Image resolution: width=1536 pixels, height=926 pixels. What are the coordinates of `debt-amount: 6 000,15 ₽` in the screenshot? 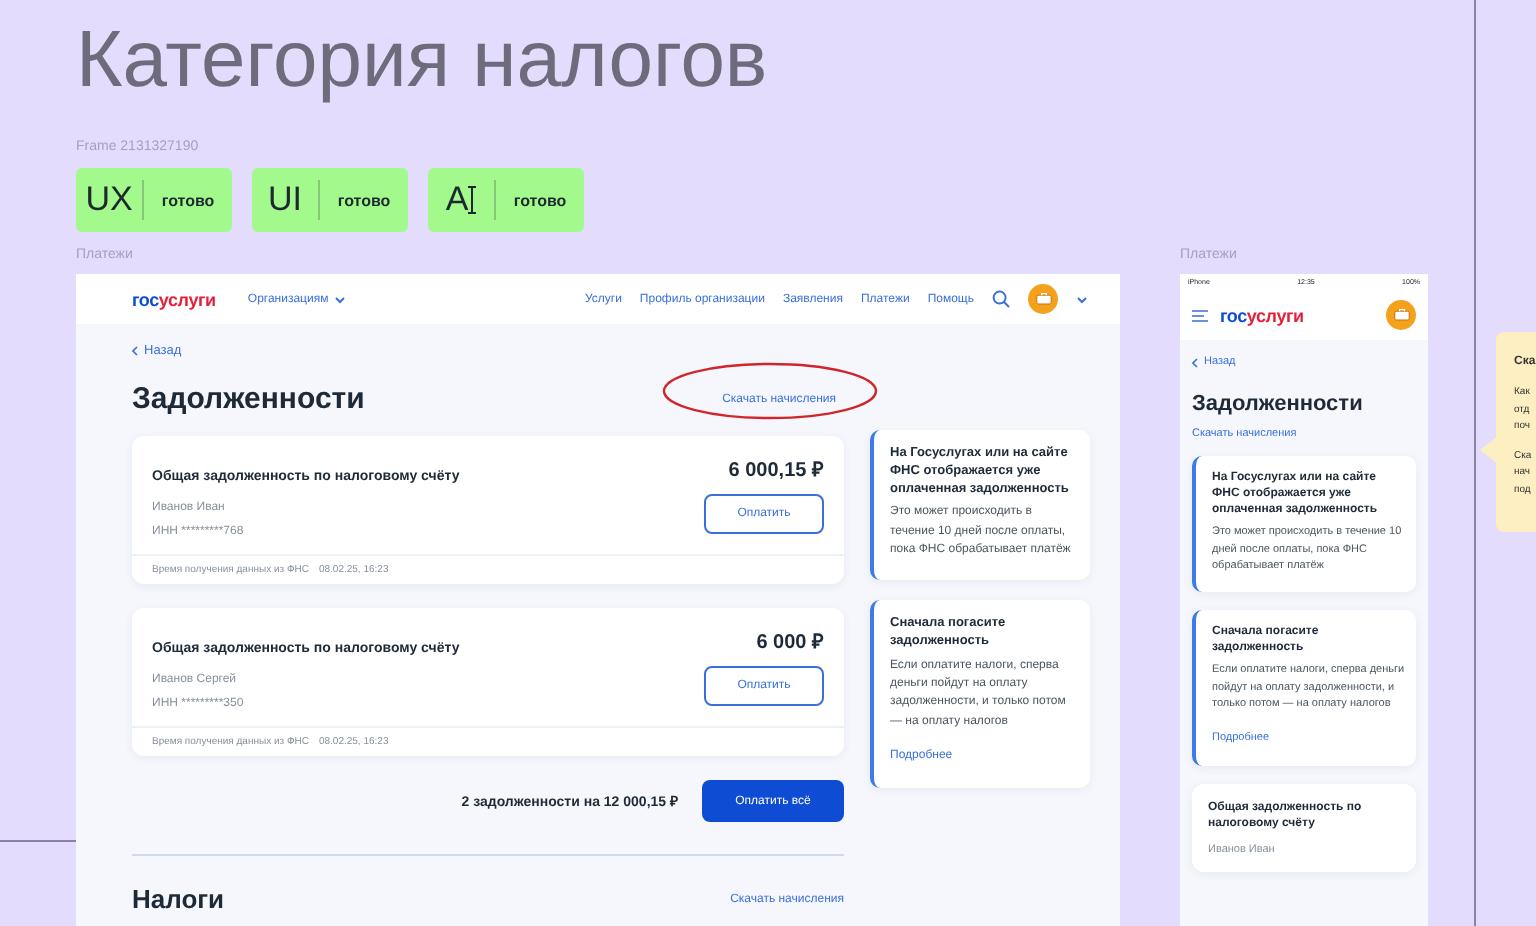 It's located at (776, 470).